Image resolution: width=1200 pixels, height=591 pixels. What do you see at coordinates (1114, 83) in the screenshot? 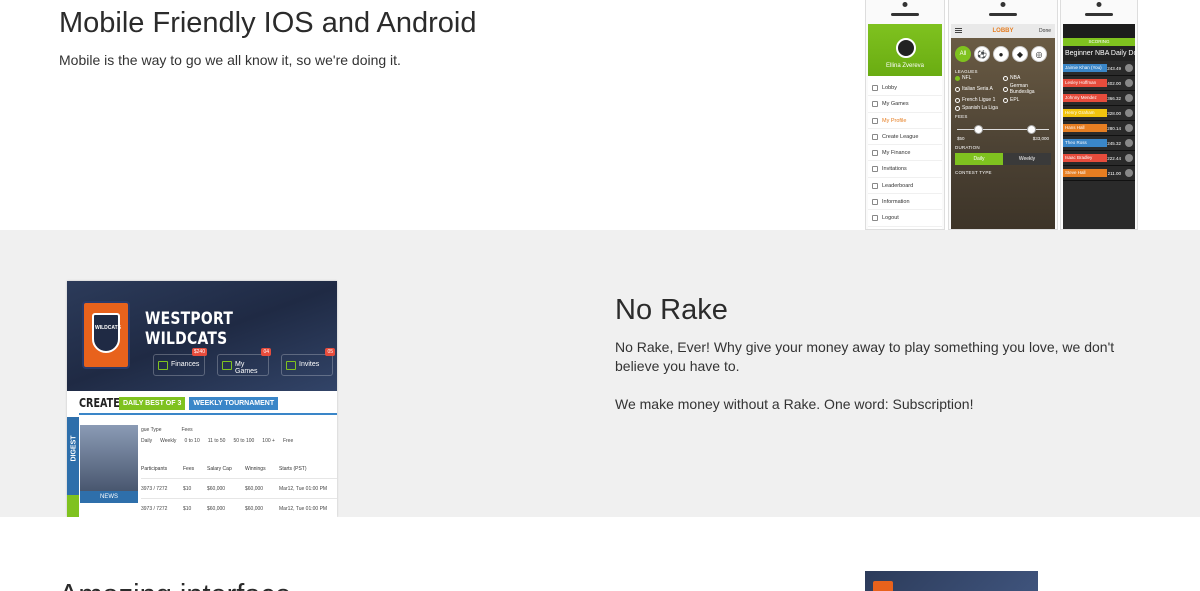
I see `player-score: 402.00` at bounding box center [1114, 83].